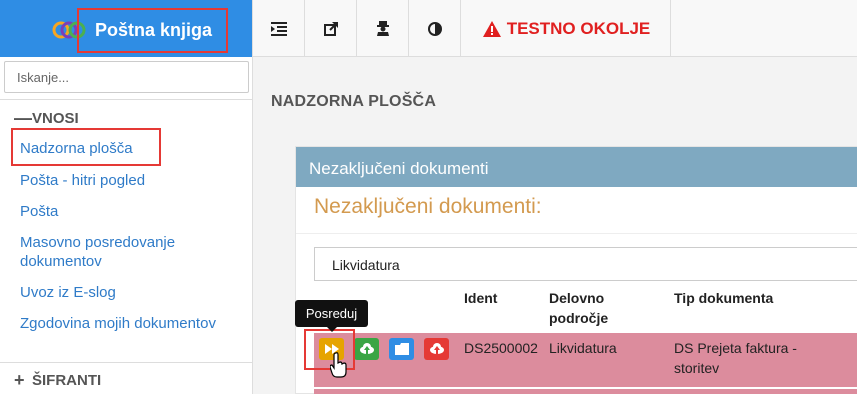 This screenshot has width=857, height=394. Describe the element at coordinates (585, 264) in the screenshot. I see `area-filter-select: Likvidatura` at that location.